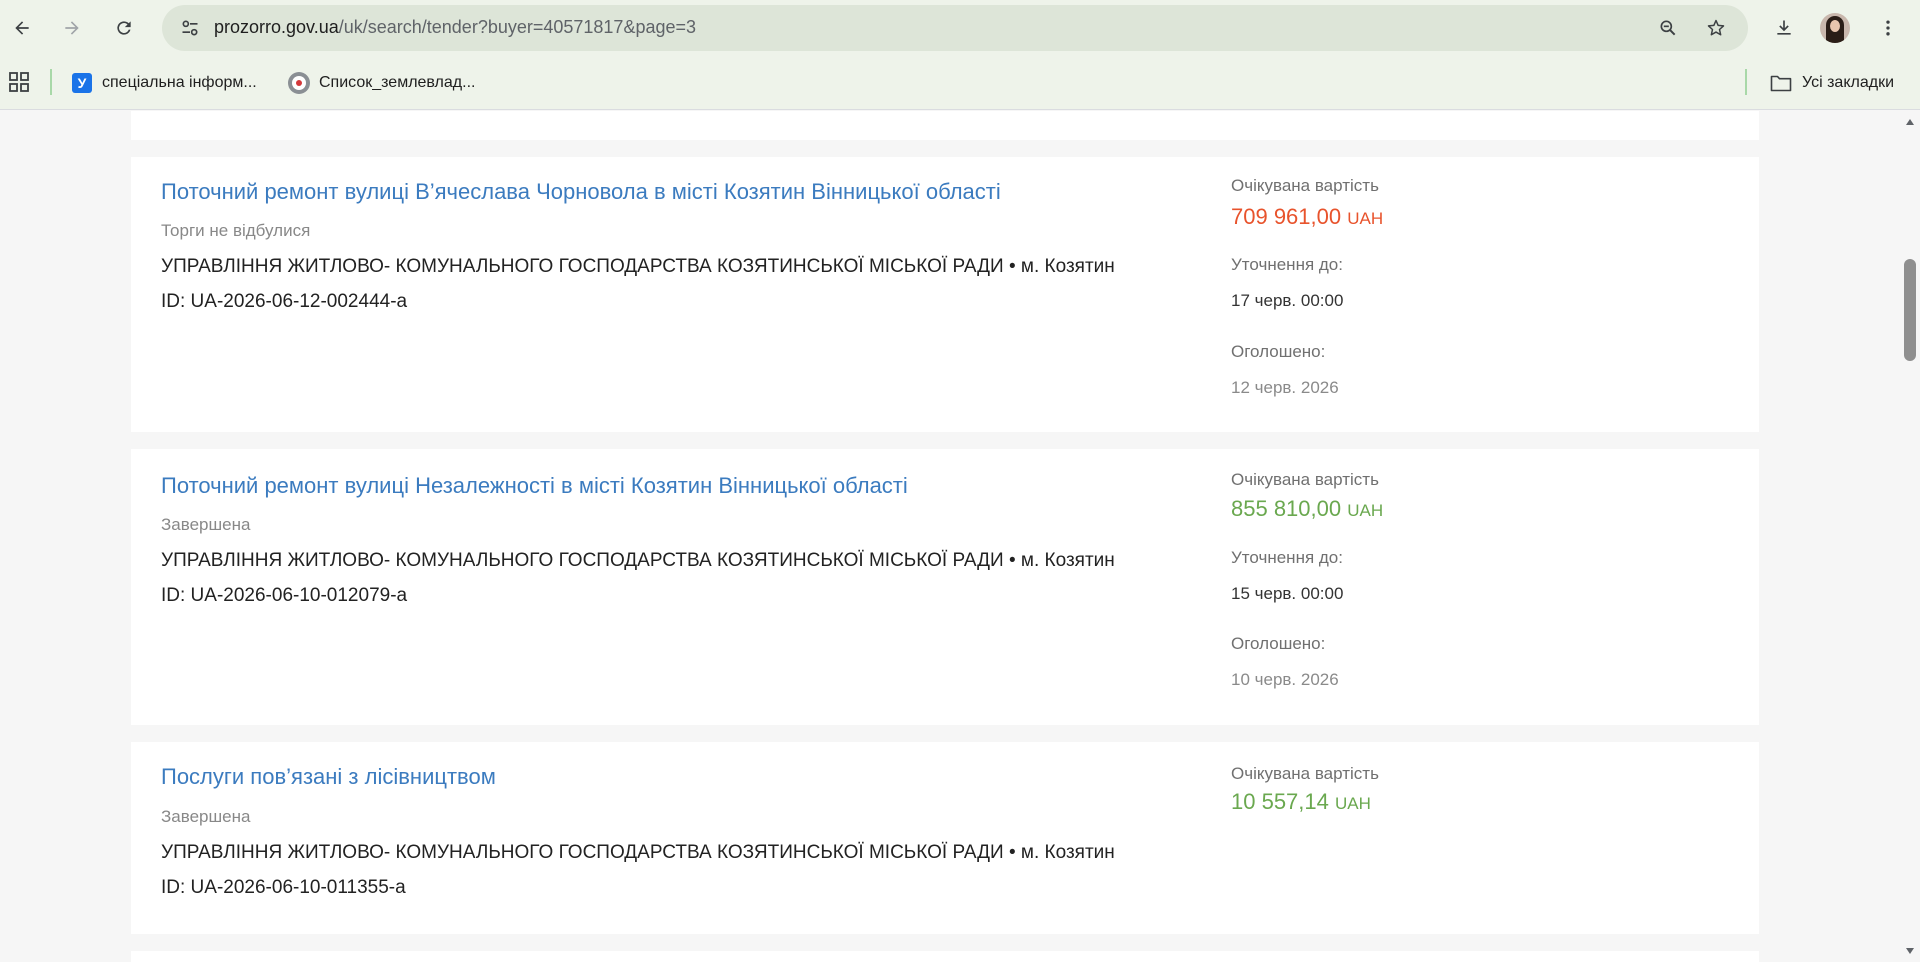 The width and height of the screenshot is (1920, 962). I want to click on triangle-up-icon, so click(1910, 122).